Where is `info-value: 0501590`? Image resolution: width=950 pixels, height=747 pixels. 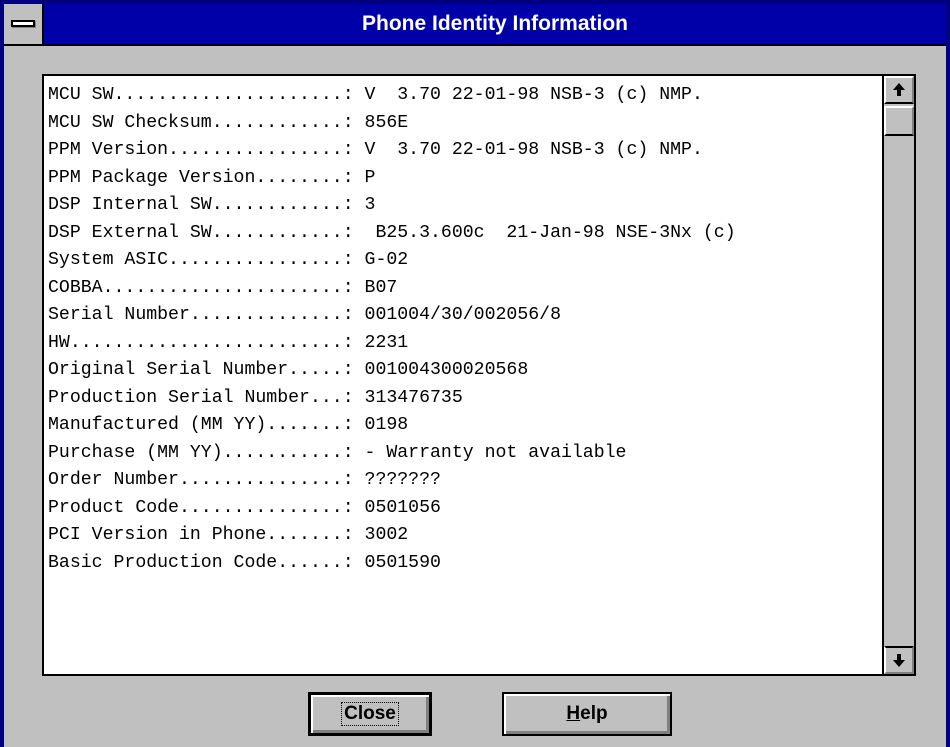
info-value: 0501590 is located at coordinates (397, 562).